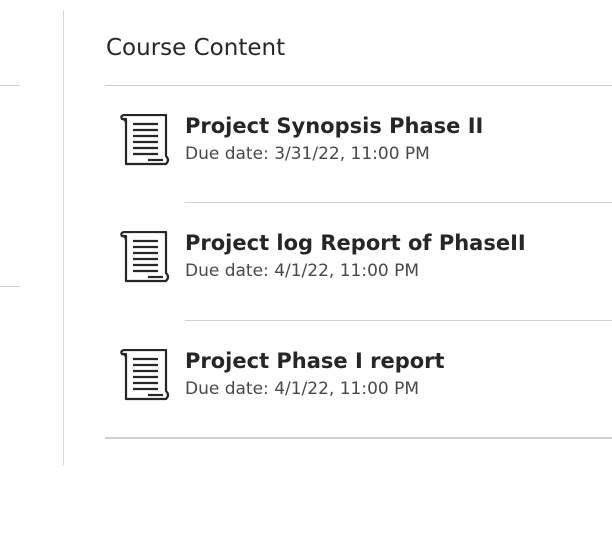  What do you see at coordinates (334, 126) in the screenshot?
I see `content-item-title: Project Synopsis Phase II` at bounding box center [334, 126].